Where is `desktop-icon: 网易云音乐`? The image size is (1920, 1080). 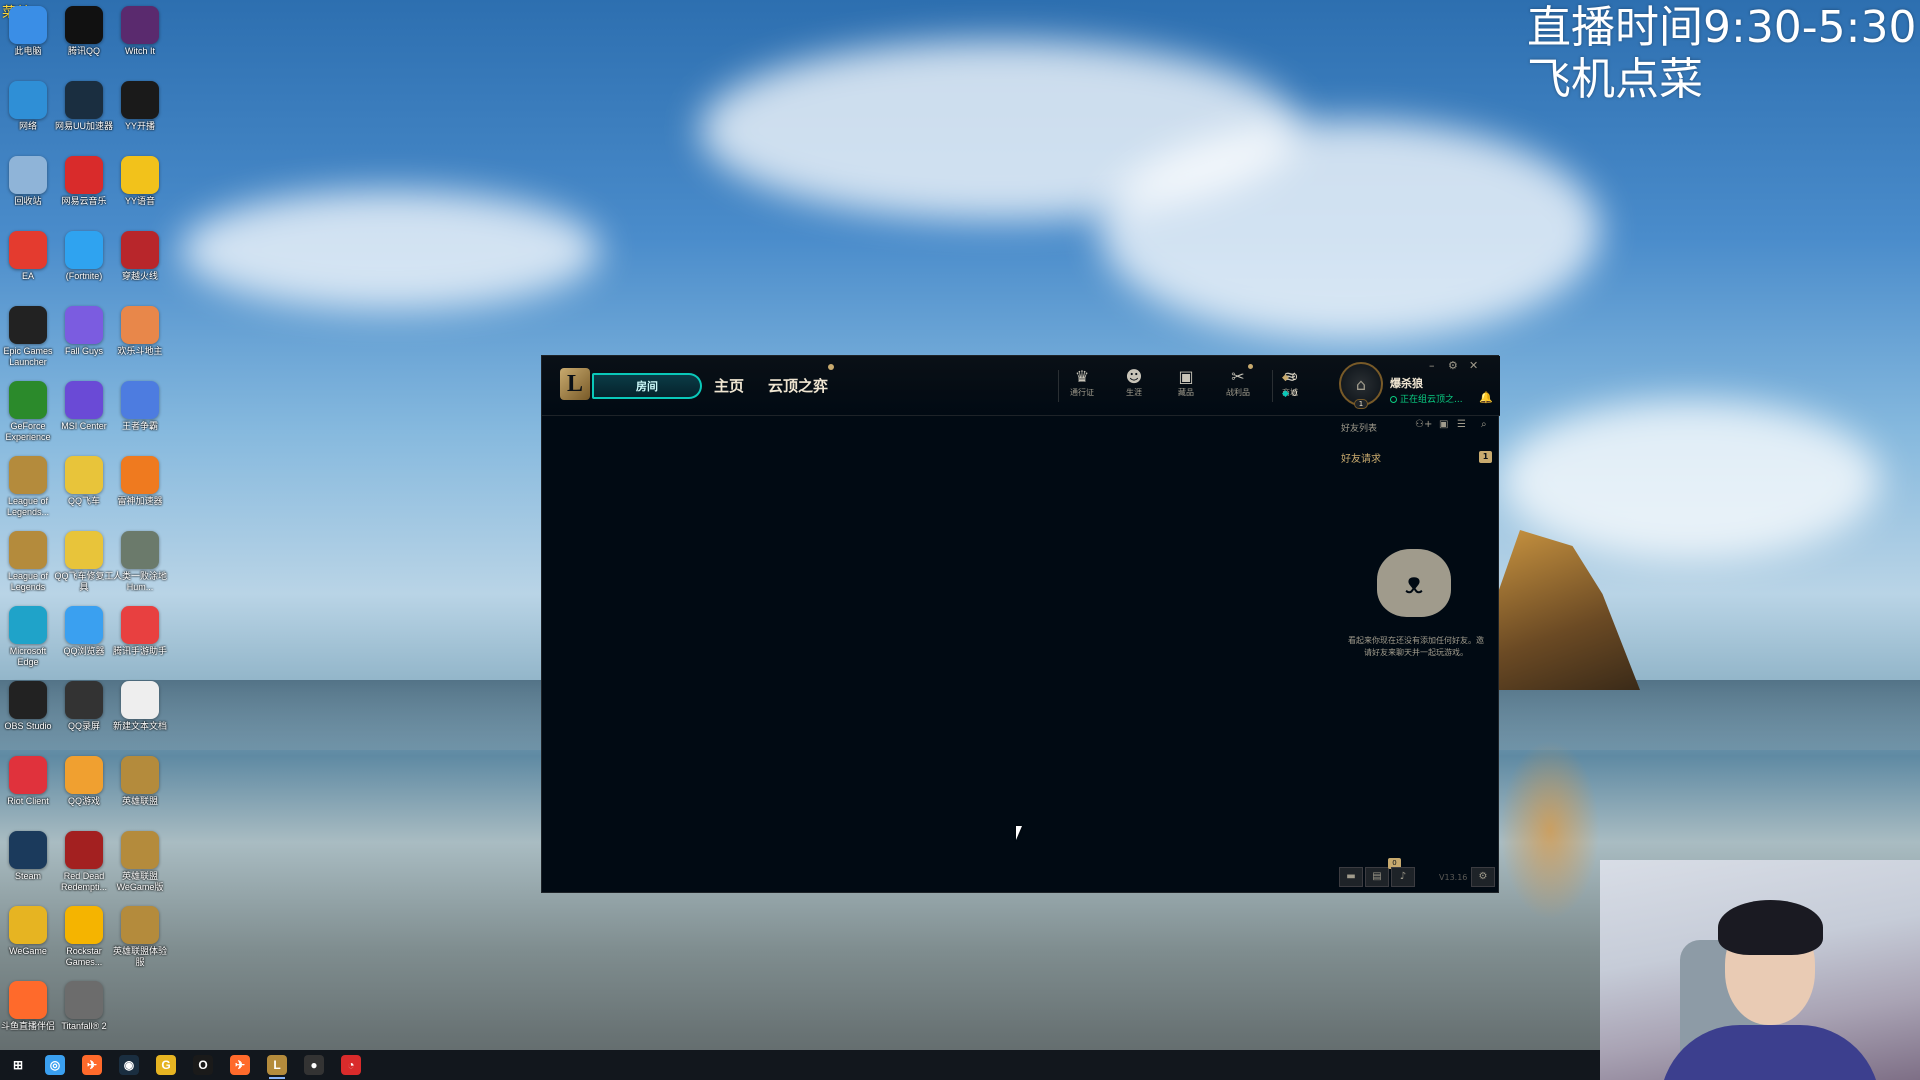 desktop-icon: 网易云音乐 is located at coordinates (84, 181).